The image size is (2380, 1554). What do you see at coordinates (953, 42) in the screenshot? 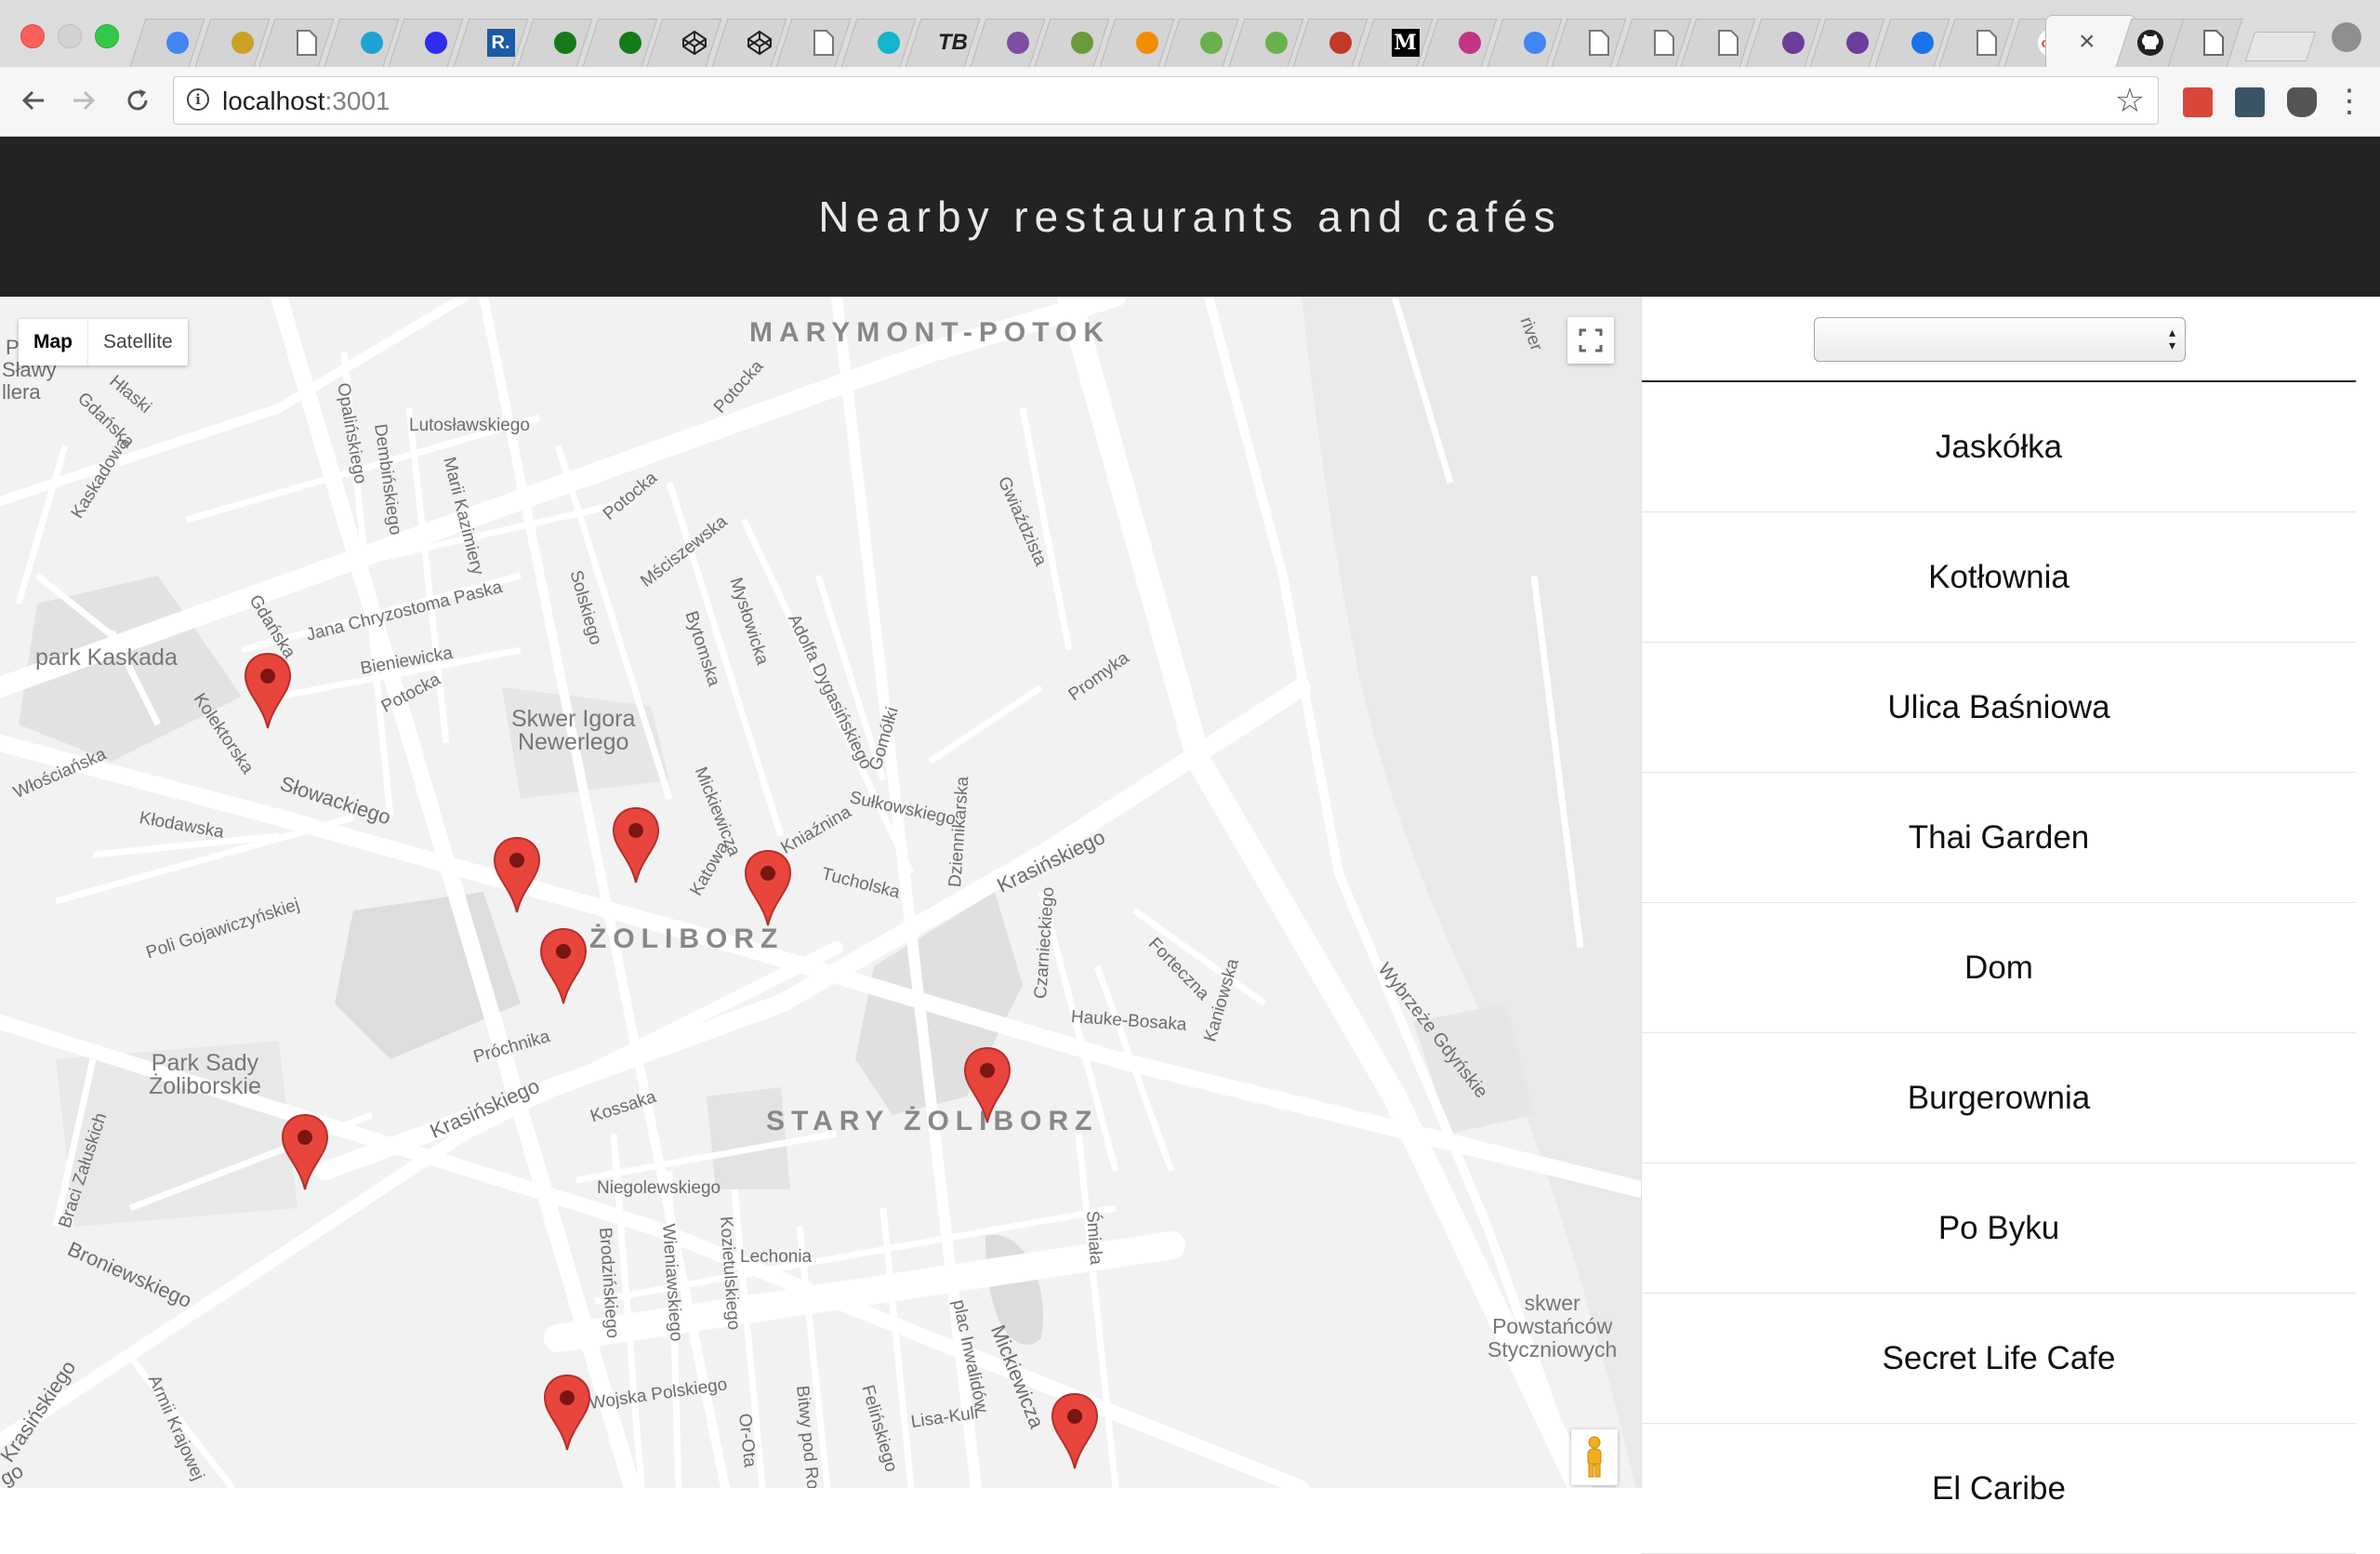
I see `tb-icon: TB` at bounding box center [953, 42].